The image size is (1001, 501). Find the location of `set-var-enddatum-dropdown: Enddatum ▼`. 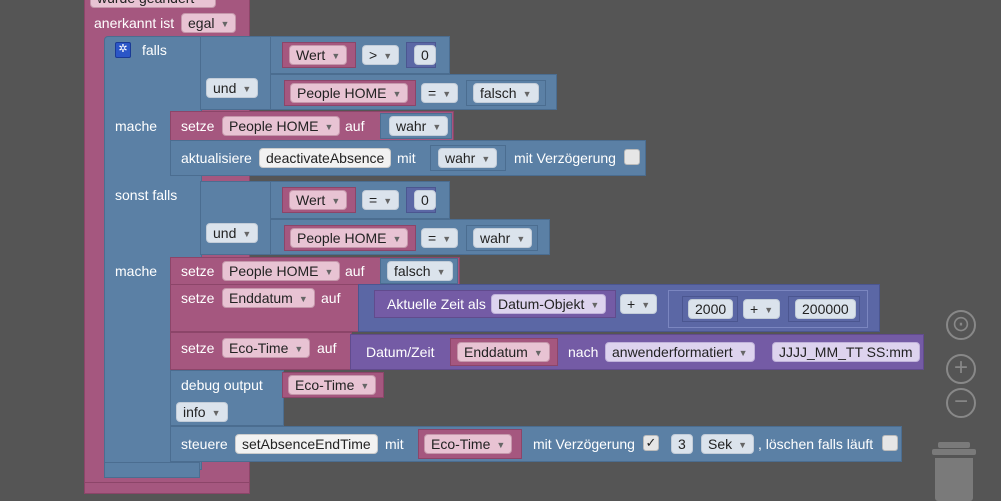

set-var-enddatum-dropdown: Enddatum ▼ is located at coordinates (268, 298).